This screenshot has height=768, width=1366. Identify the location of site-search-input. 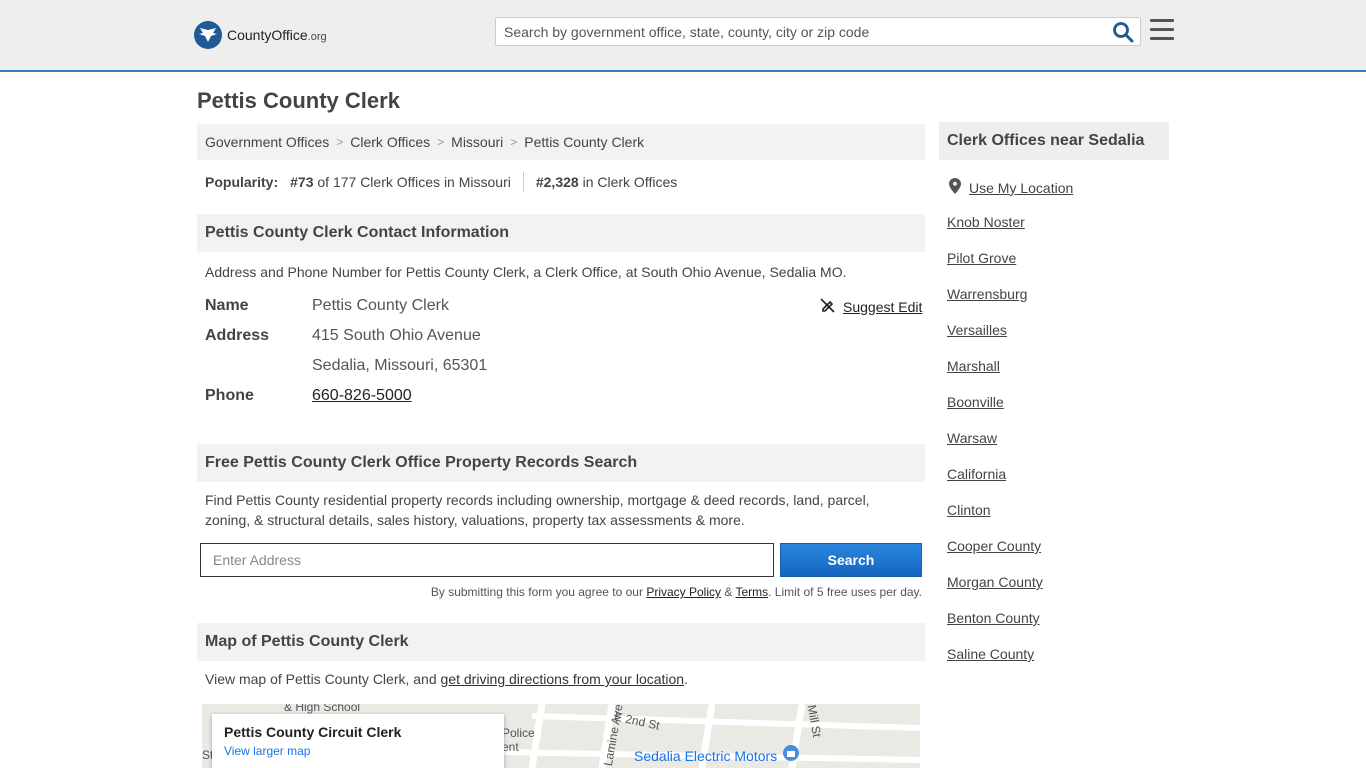
(801, 31).